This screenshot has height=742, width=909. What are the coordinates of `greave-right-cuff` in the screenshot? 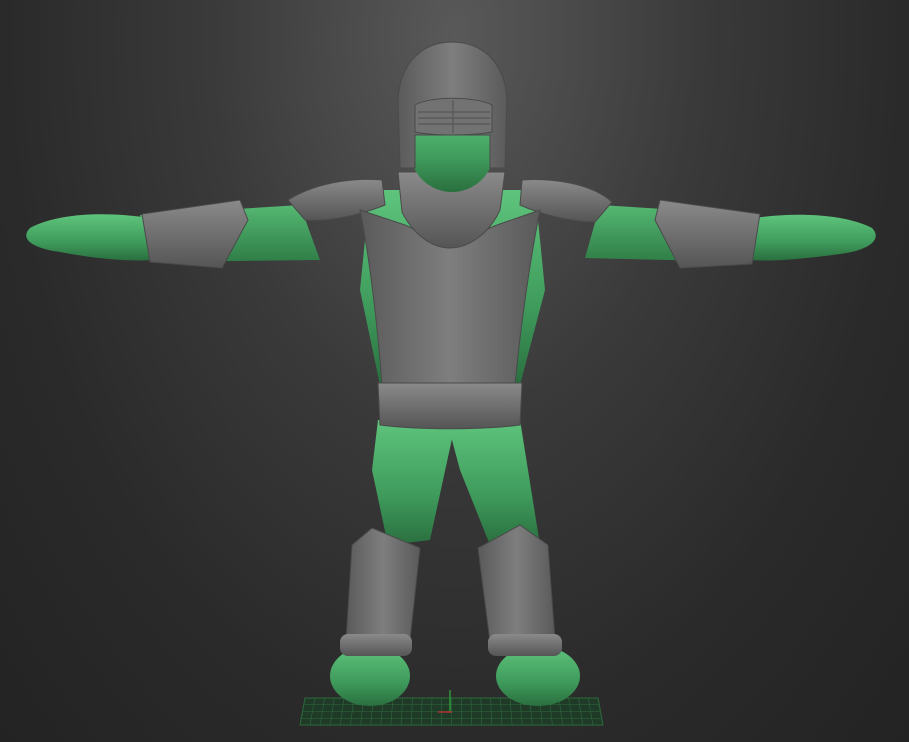 It's located at (525, 645).